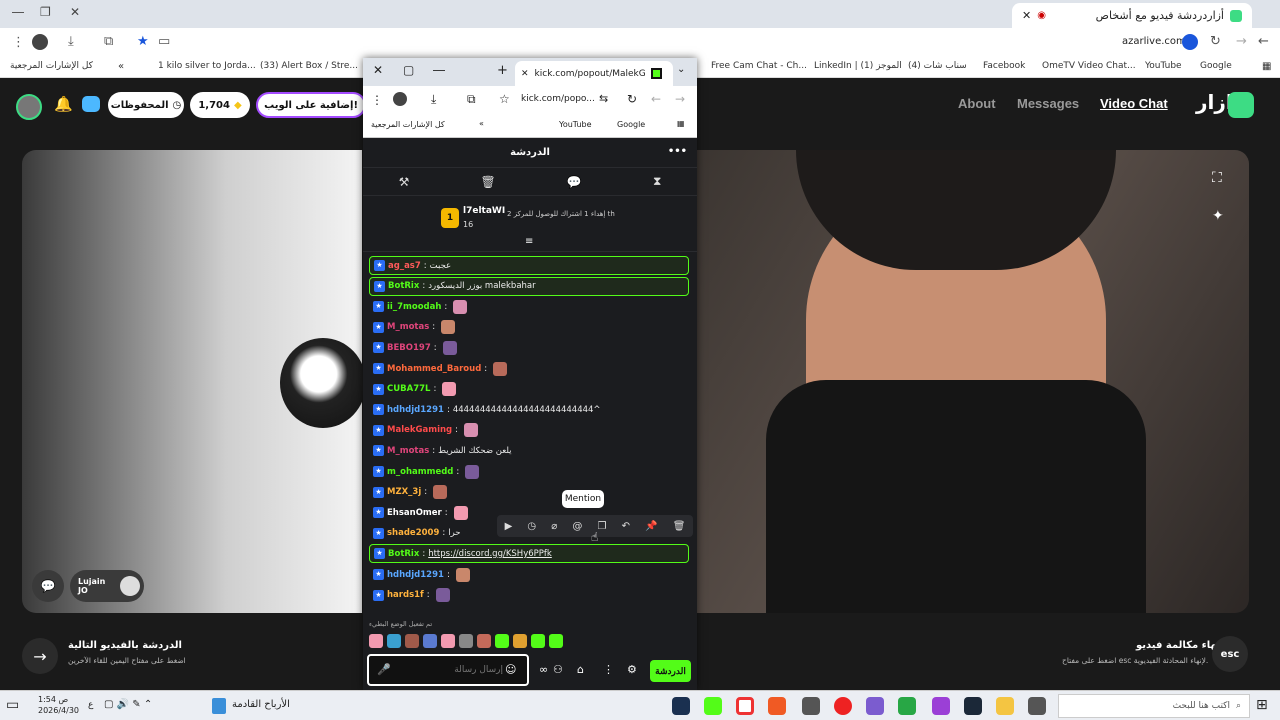 The width and height of the screenshot is (1280, 720). What do you see at coordinates (656, 99) in the screenshot?
I see `popup-back-icon: ←` at bounding box center [656, 99].